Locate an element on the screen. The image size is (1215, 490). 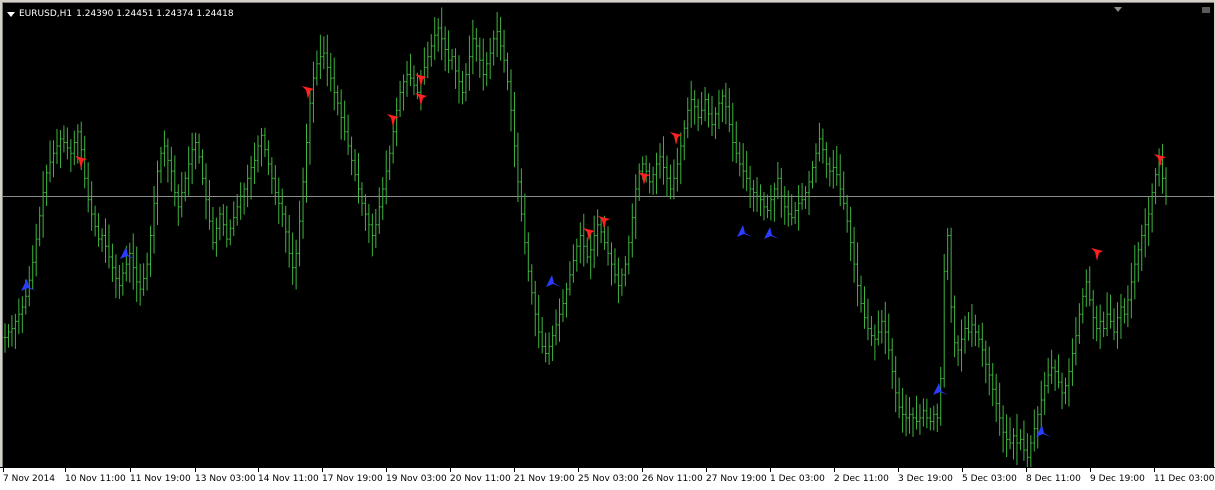
time-axis-label: 27 Nov 19:00 is located at coordinates (736, 479).